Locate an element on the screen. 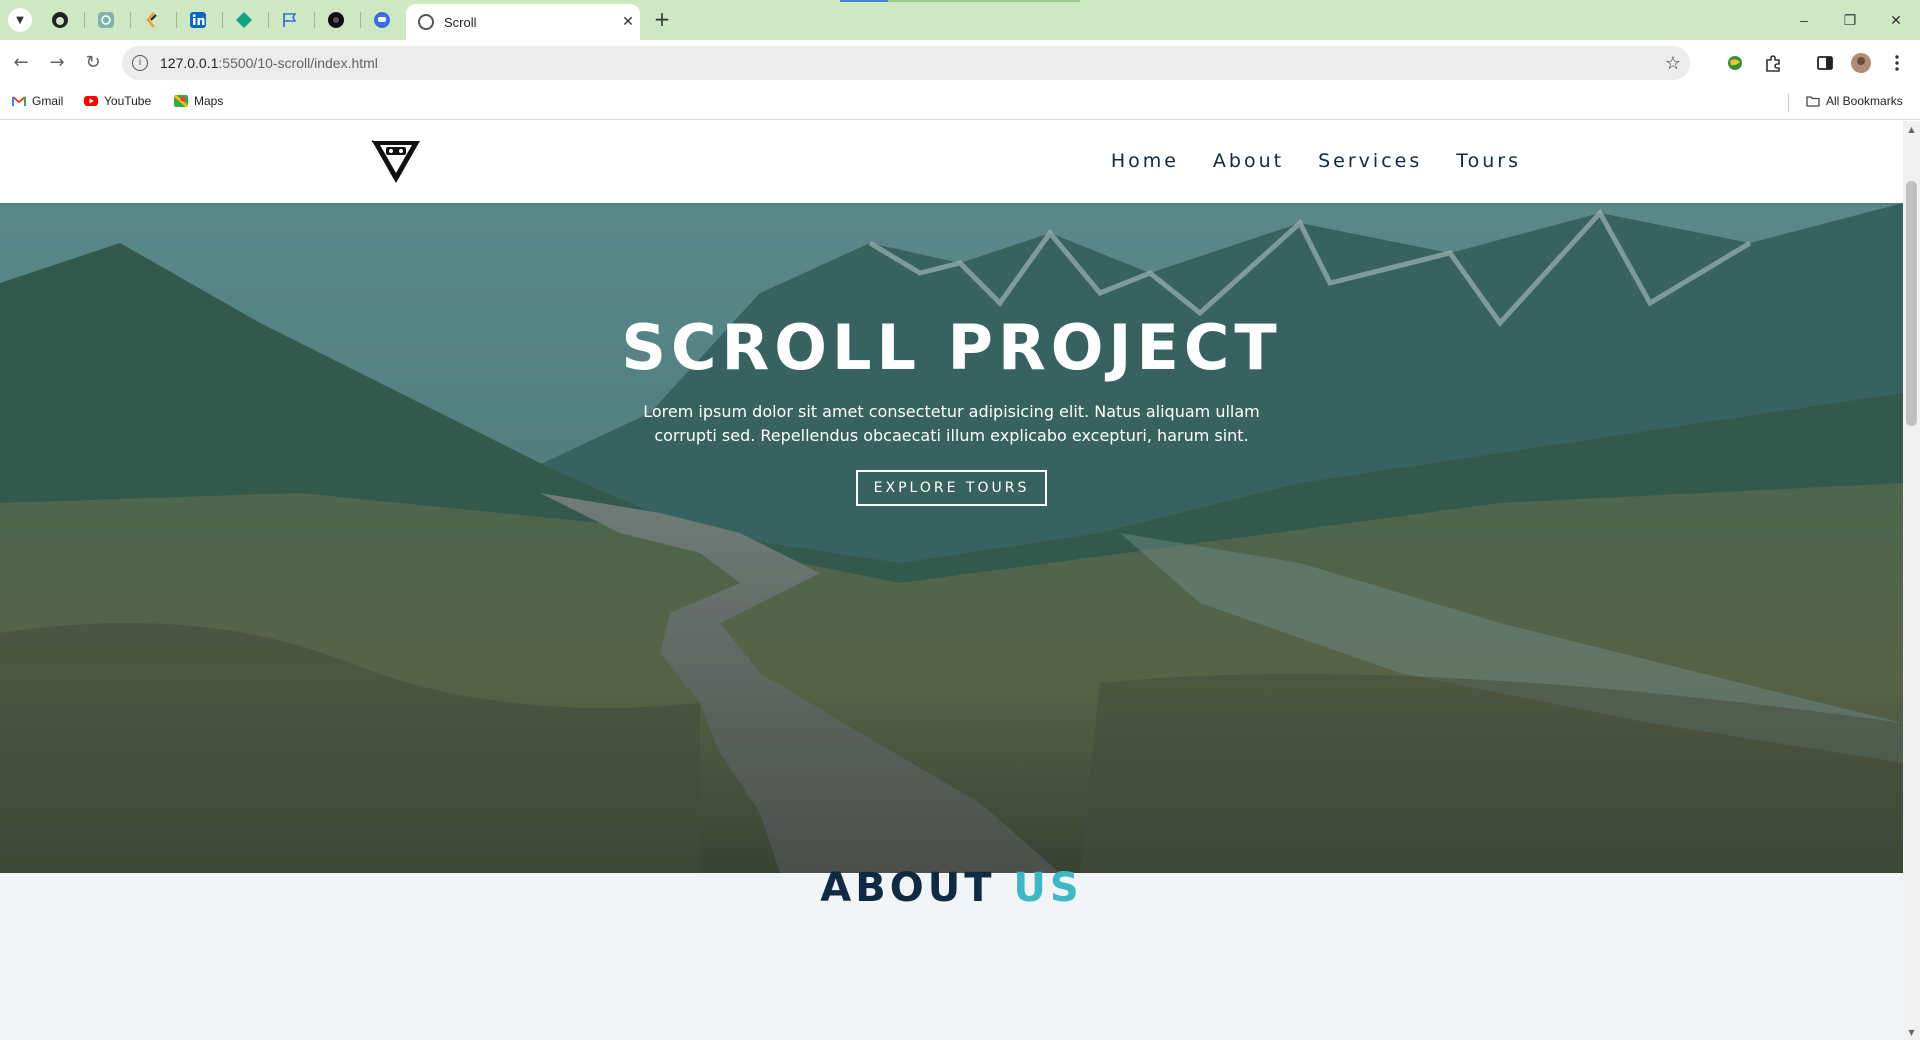  address-bar: i 127.0.0.1:5500/10-scroll/index.html ☆ is located at coordinates (906, 63).